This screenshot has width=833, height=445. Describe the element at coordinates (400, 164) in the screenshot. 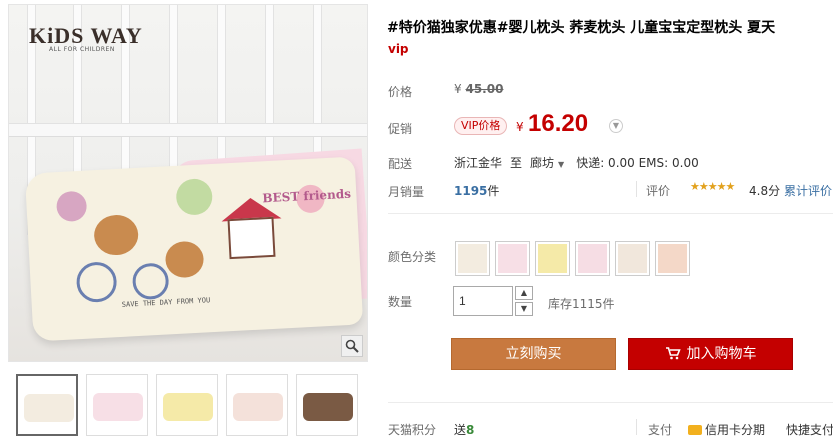

I see `shipping-label: 配送` at that location.